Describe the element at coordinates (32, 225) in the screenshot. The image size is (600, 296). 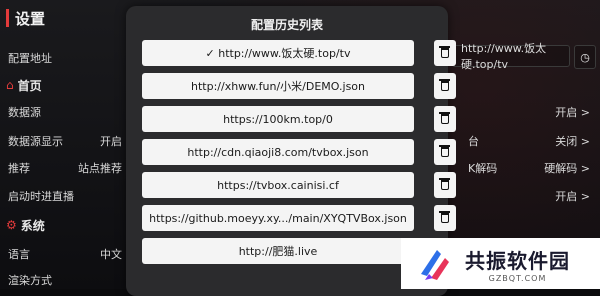
I see `section-system-title: 系统` at that location.